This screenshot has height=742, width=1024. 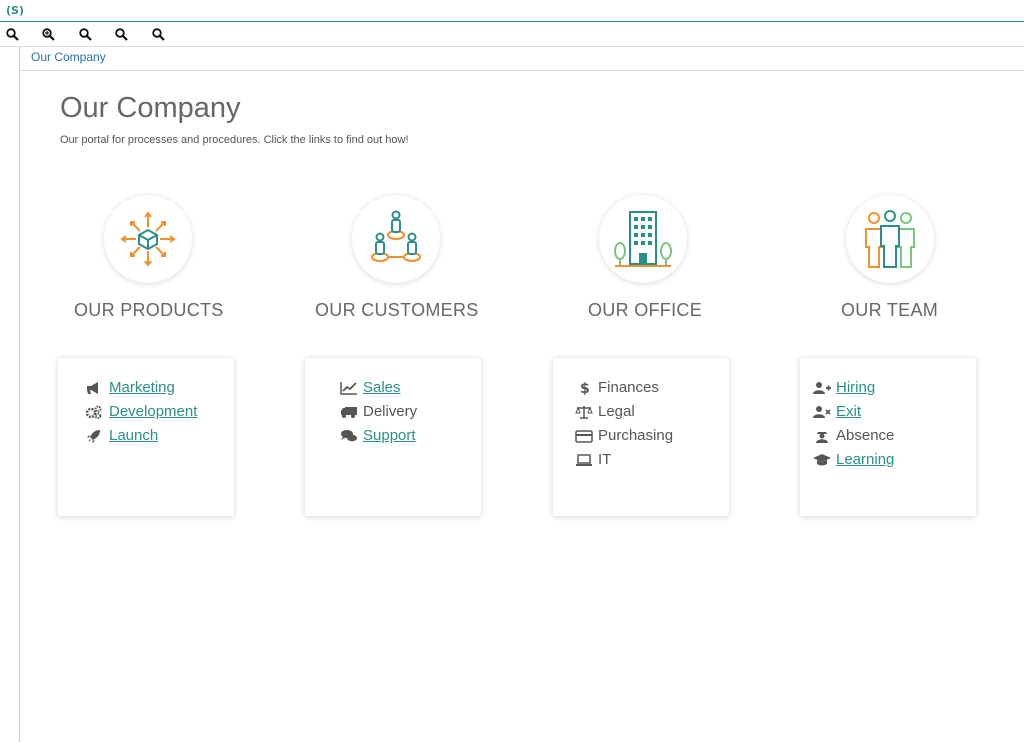 I want to click on section-title-office: OUR OFFICE, so click(x=645, y=310).